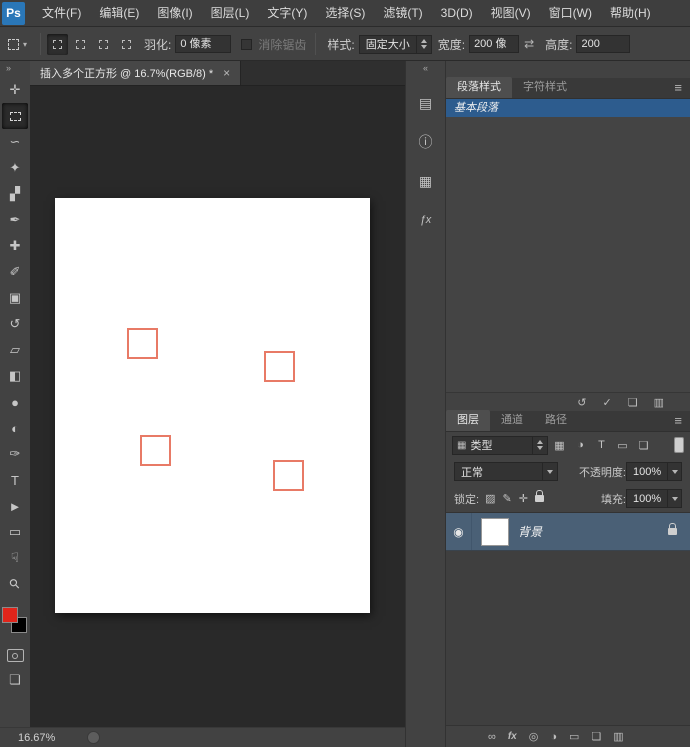 Image resolution: width=690 pixels, height=747 pixels. Describe the element at coordinates (426, 103) in the screenshot. I see `history-panel-button: ▤` at that location.